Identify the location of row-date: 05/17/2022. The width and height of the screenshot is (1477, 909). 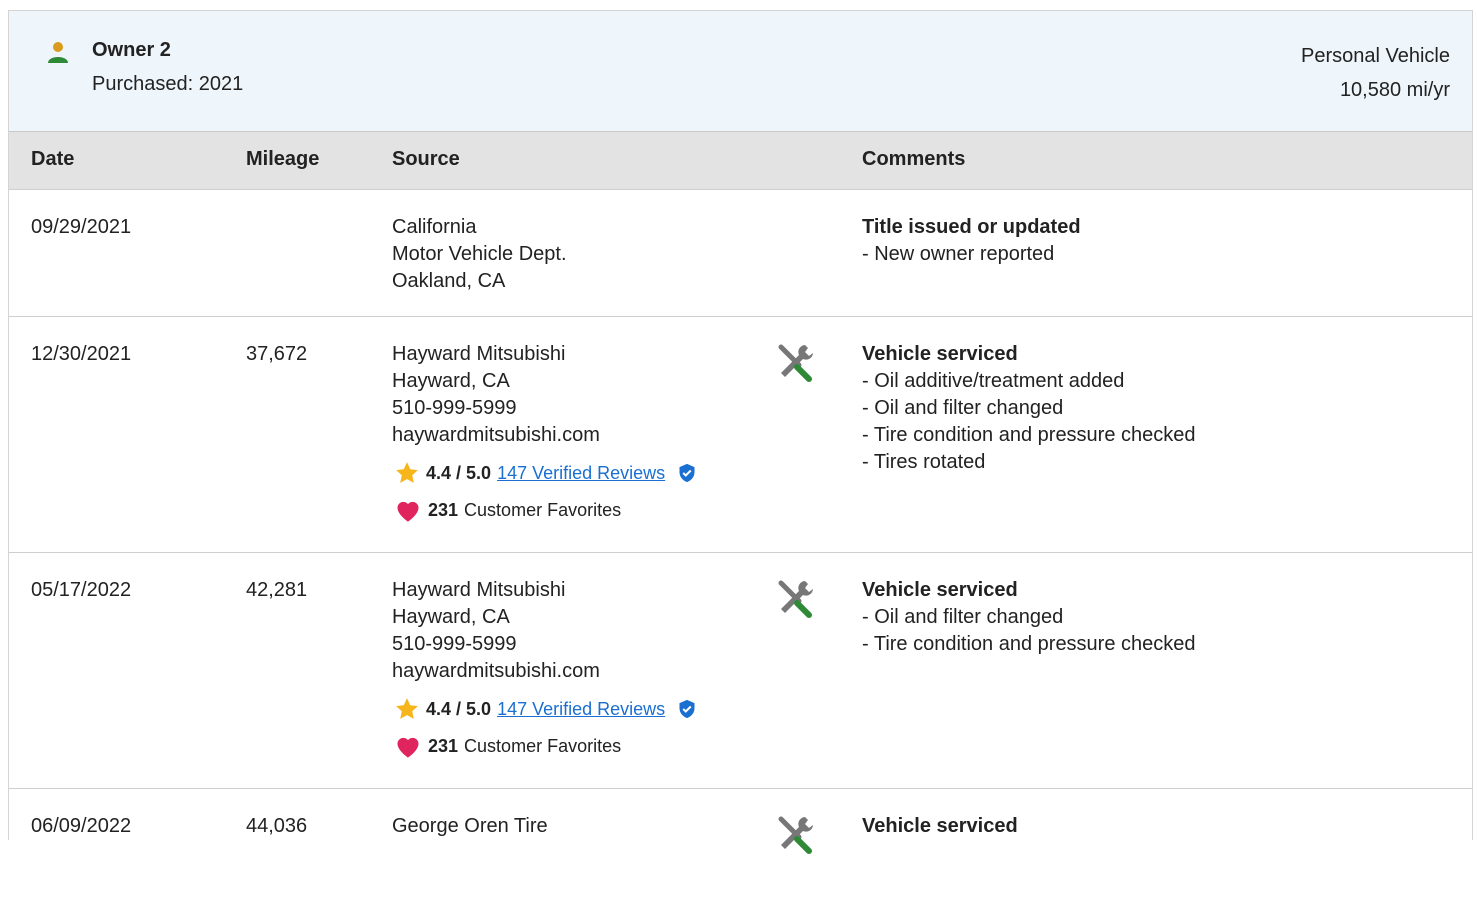
(81, 590).